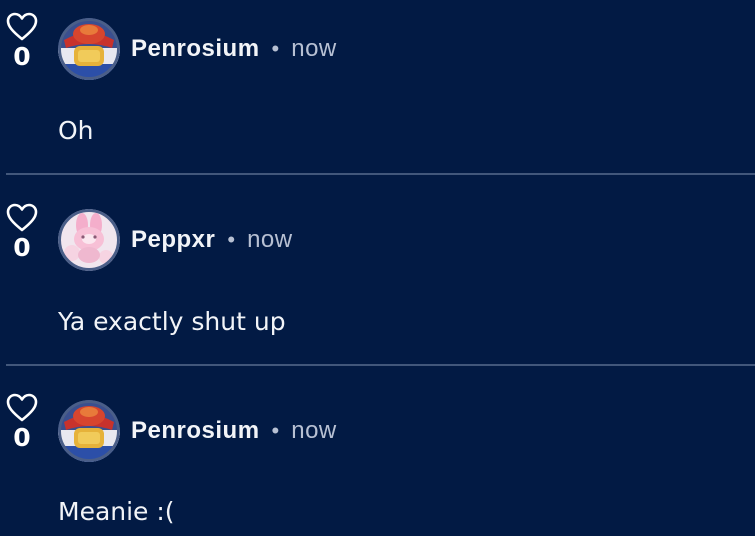 This screenshot has width=755, height=536. I want to click on pink-bunny-avatar, so click(89, 240).